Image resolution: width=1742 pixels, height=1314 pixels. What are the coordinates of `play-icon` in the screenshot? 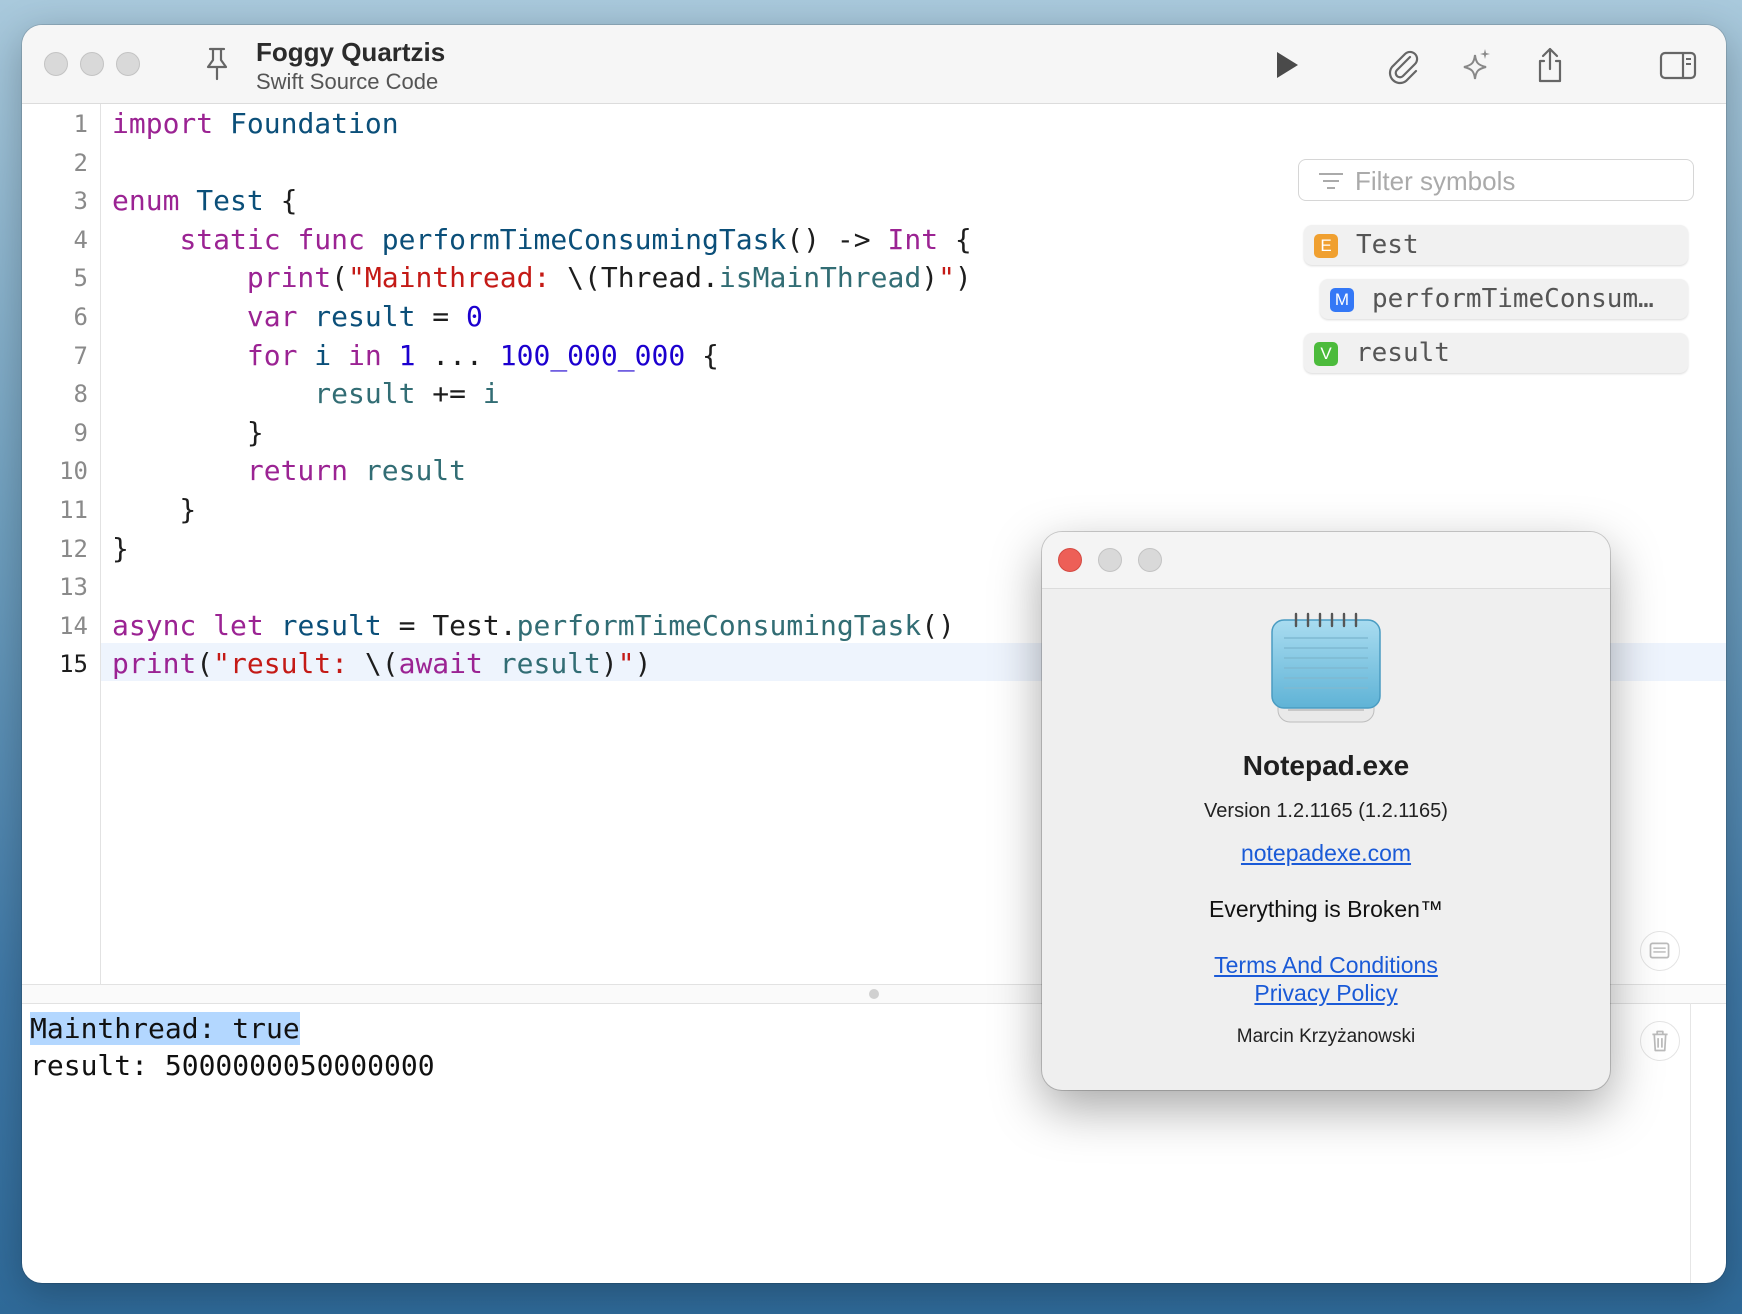 It's located at (1287, 65).